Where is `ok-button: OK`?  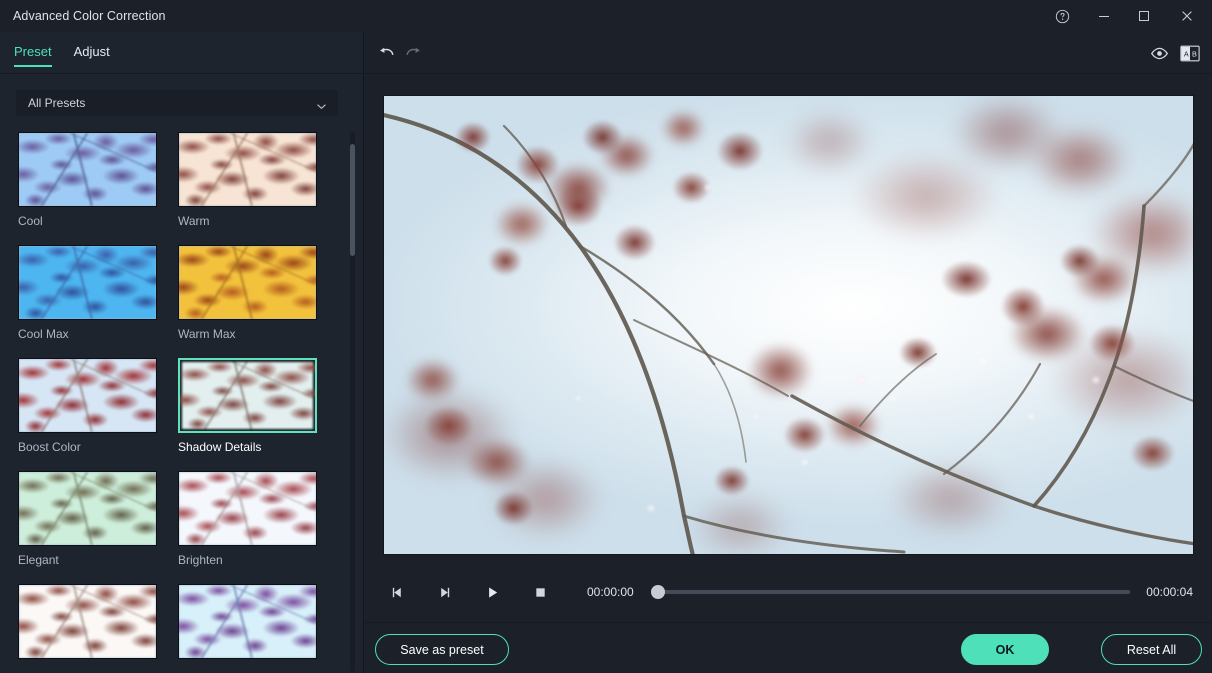 ok-button: OK is located at coordinates (1005, 649).